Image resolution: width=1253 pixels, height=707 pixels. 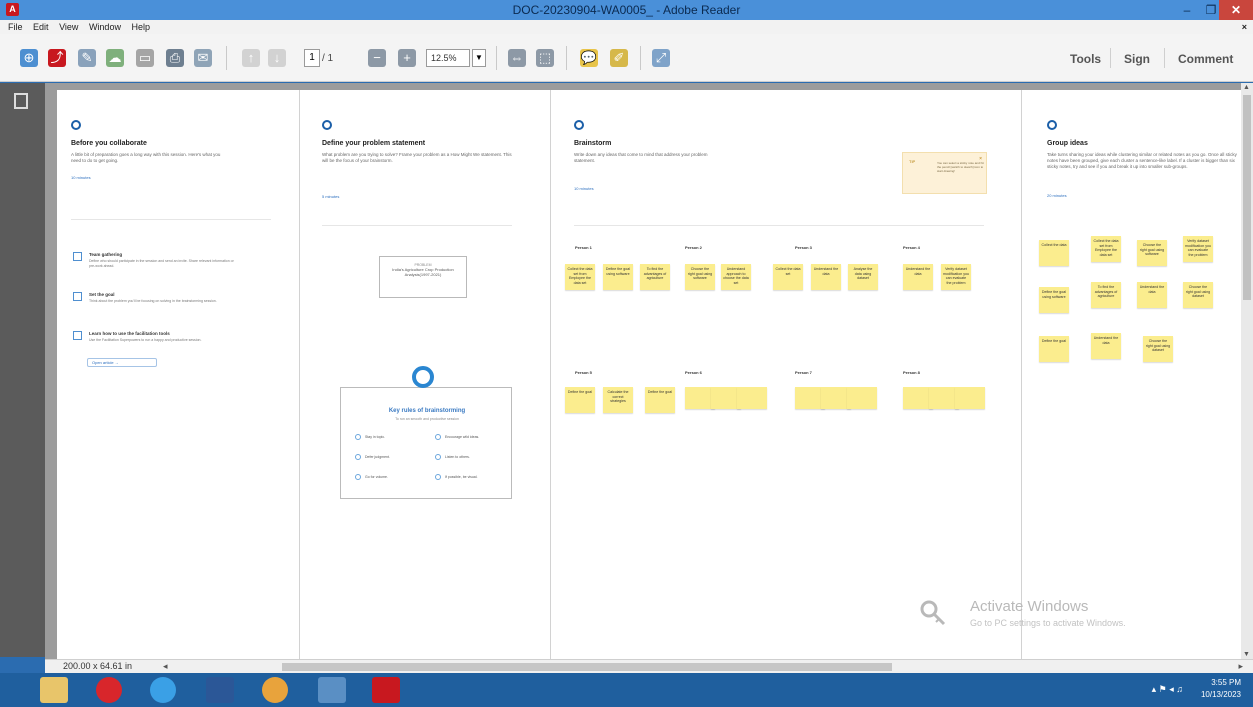 I want to click on page-number-input: 1, so click(x=312, y=58).